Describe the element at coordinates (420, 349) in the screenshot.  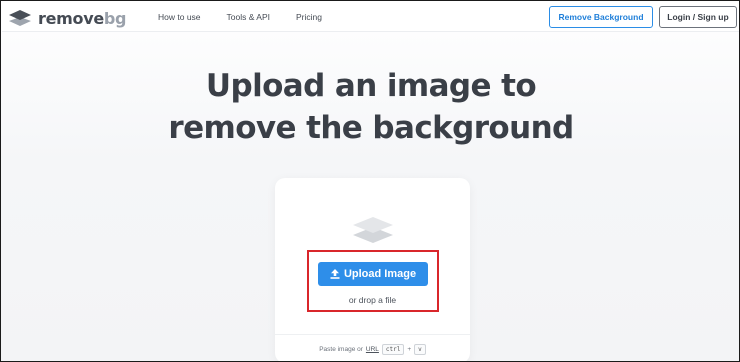
I see `shortcut-key-v: v` at that location.